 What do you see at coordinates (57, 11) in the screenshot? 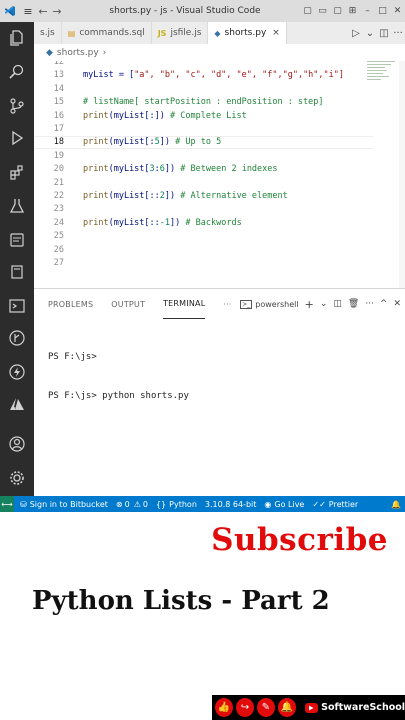
I see `forward-arrow-icon: →` at bounding box center [57, 11].